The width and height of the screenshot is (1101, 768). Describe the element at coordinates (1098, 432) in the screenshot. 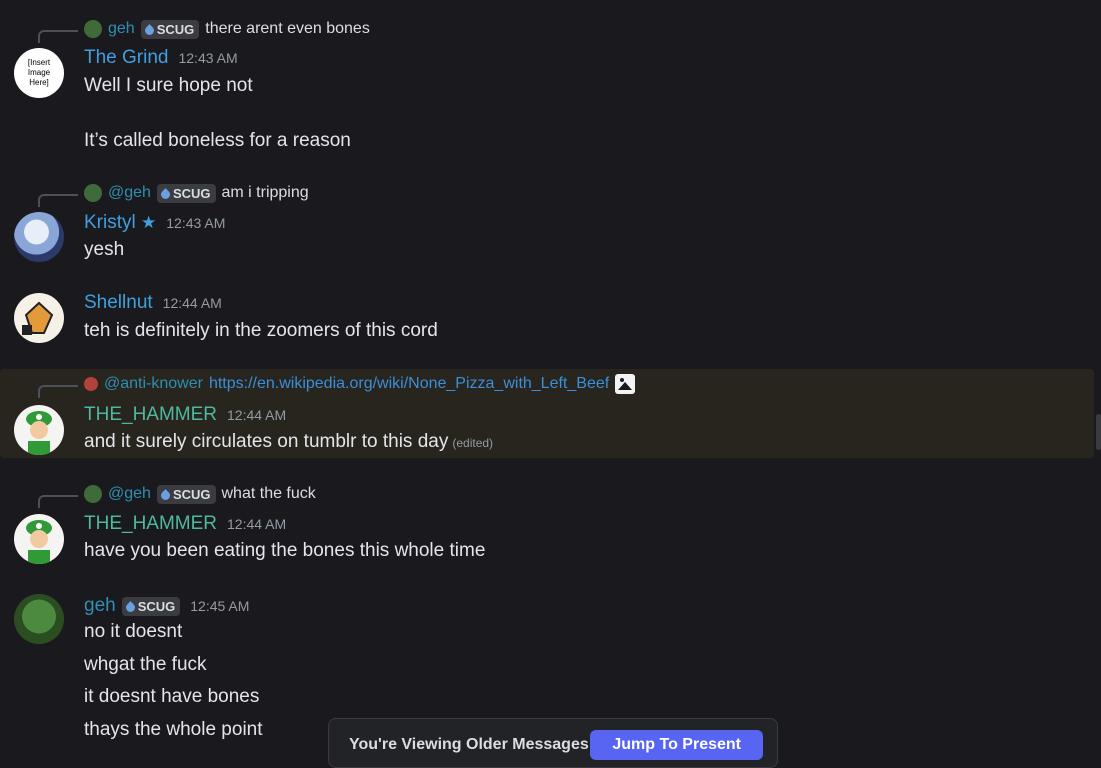

I see `scrollbar-thumb` at that location.